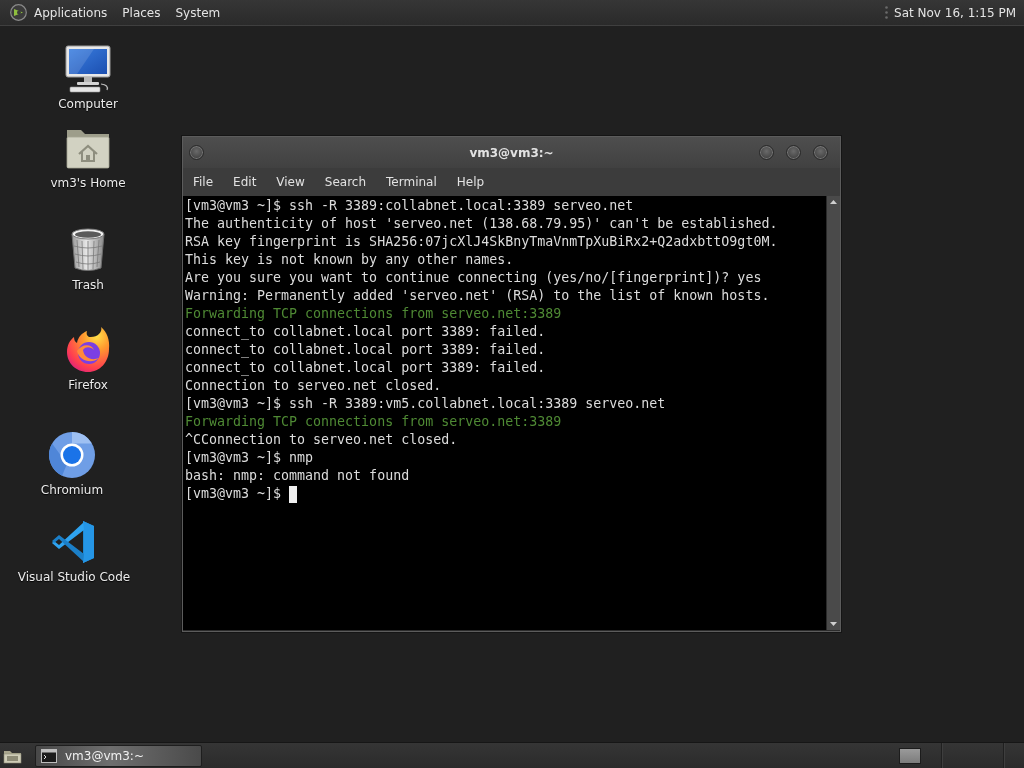  I want to click on terminal-line: ^CConnection to serveo.net closed., so click(321, 440).